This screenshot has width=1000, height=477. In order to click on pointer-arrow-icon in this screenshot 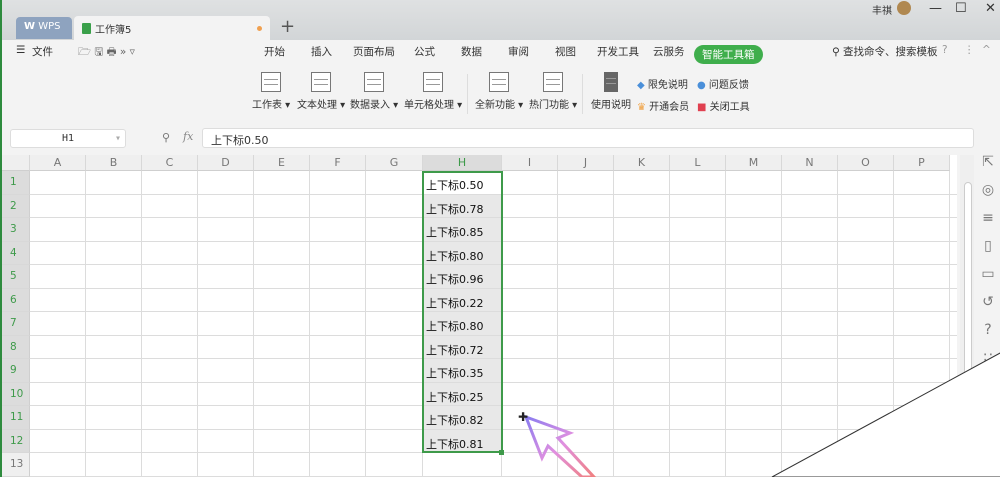, I will do `click(560, 445)`.